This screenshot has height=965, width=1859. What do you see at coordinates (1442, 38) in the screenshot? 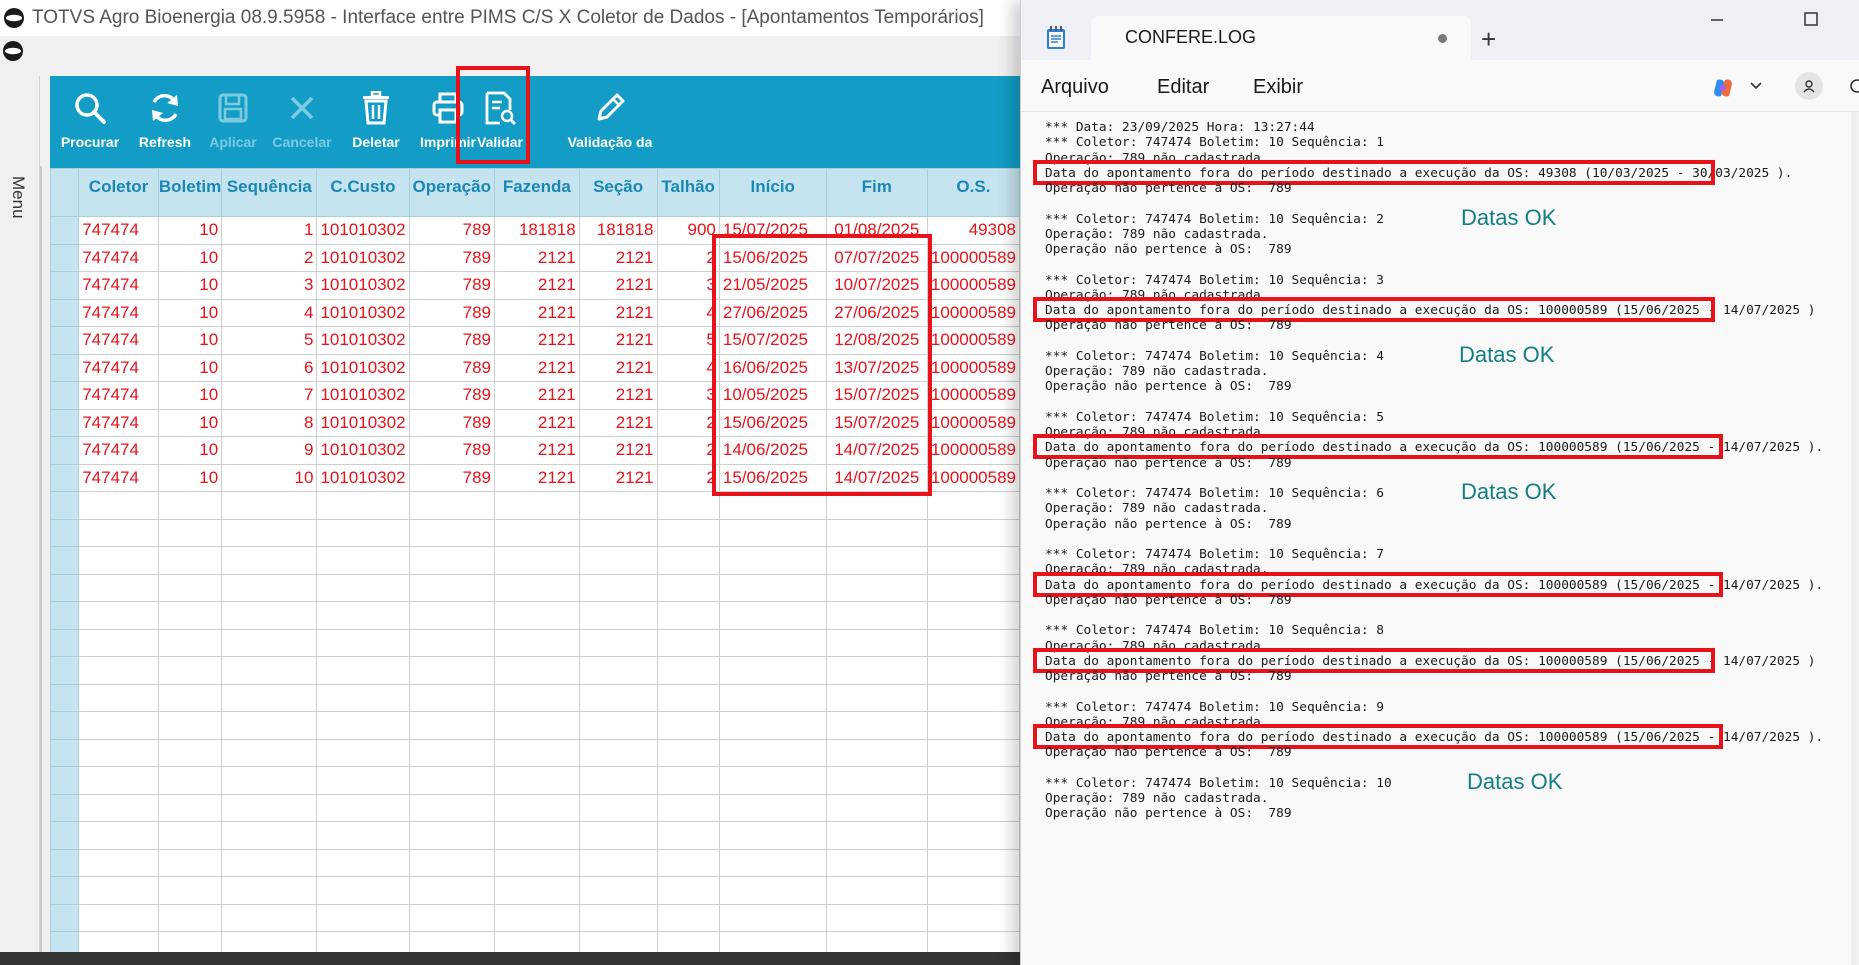
I see `unsaved-dot-icon` at bounding box center [1442, 38].